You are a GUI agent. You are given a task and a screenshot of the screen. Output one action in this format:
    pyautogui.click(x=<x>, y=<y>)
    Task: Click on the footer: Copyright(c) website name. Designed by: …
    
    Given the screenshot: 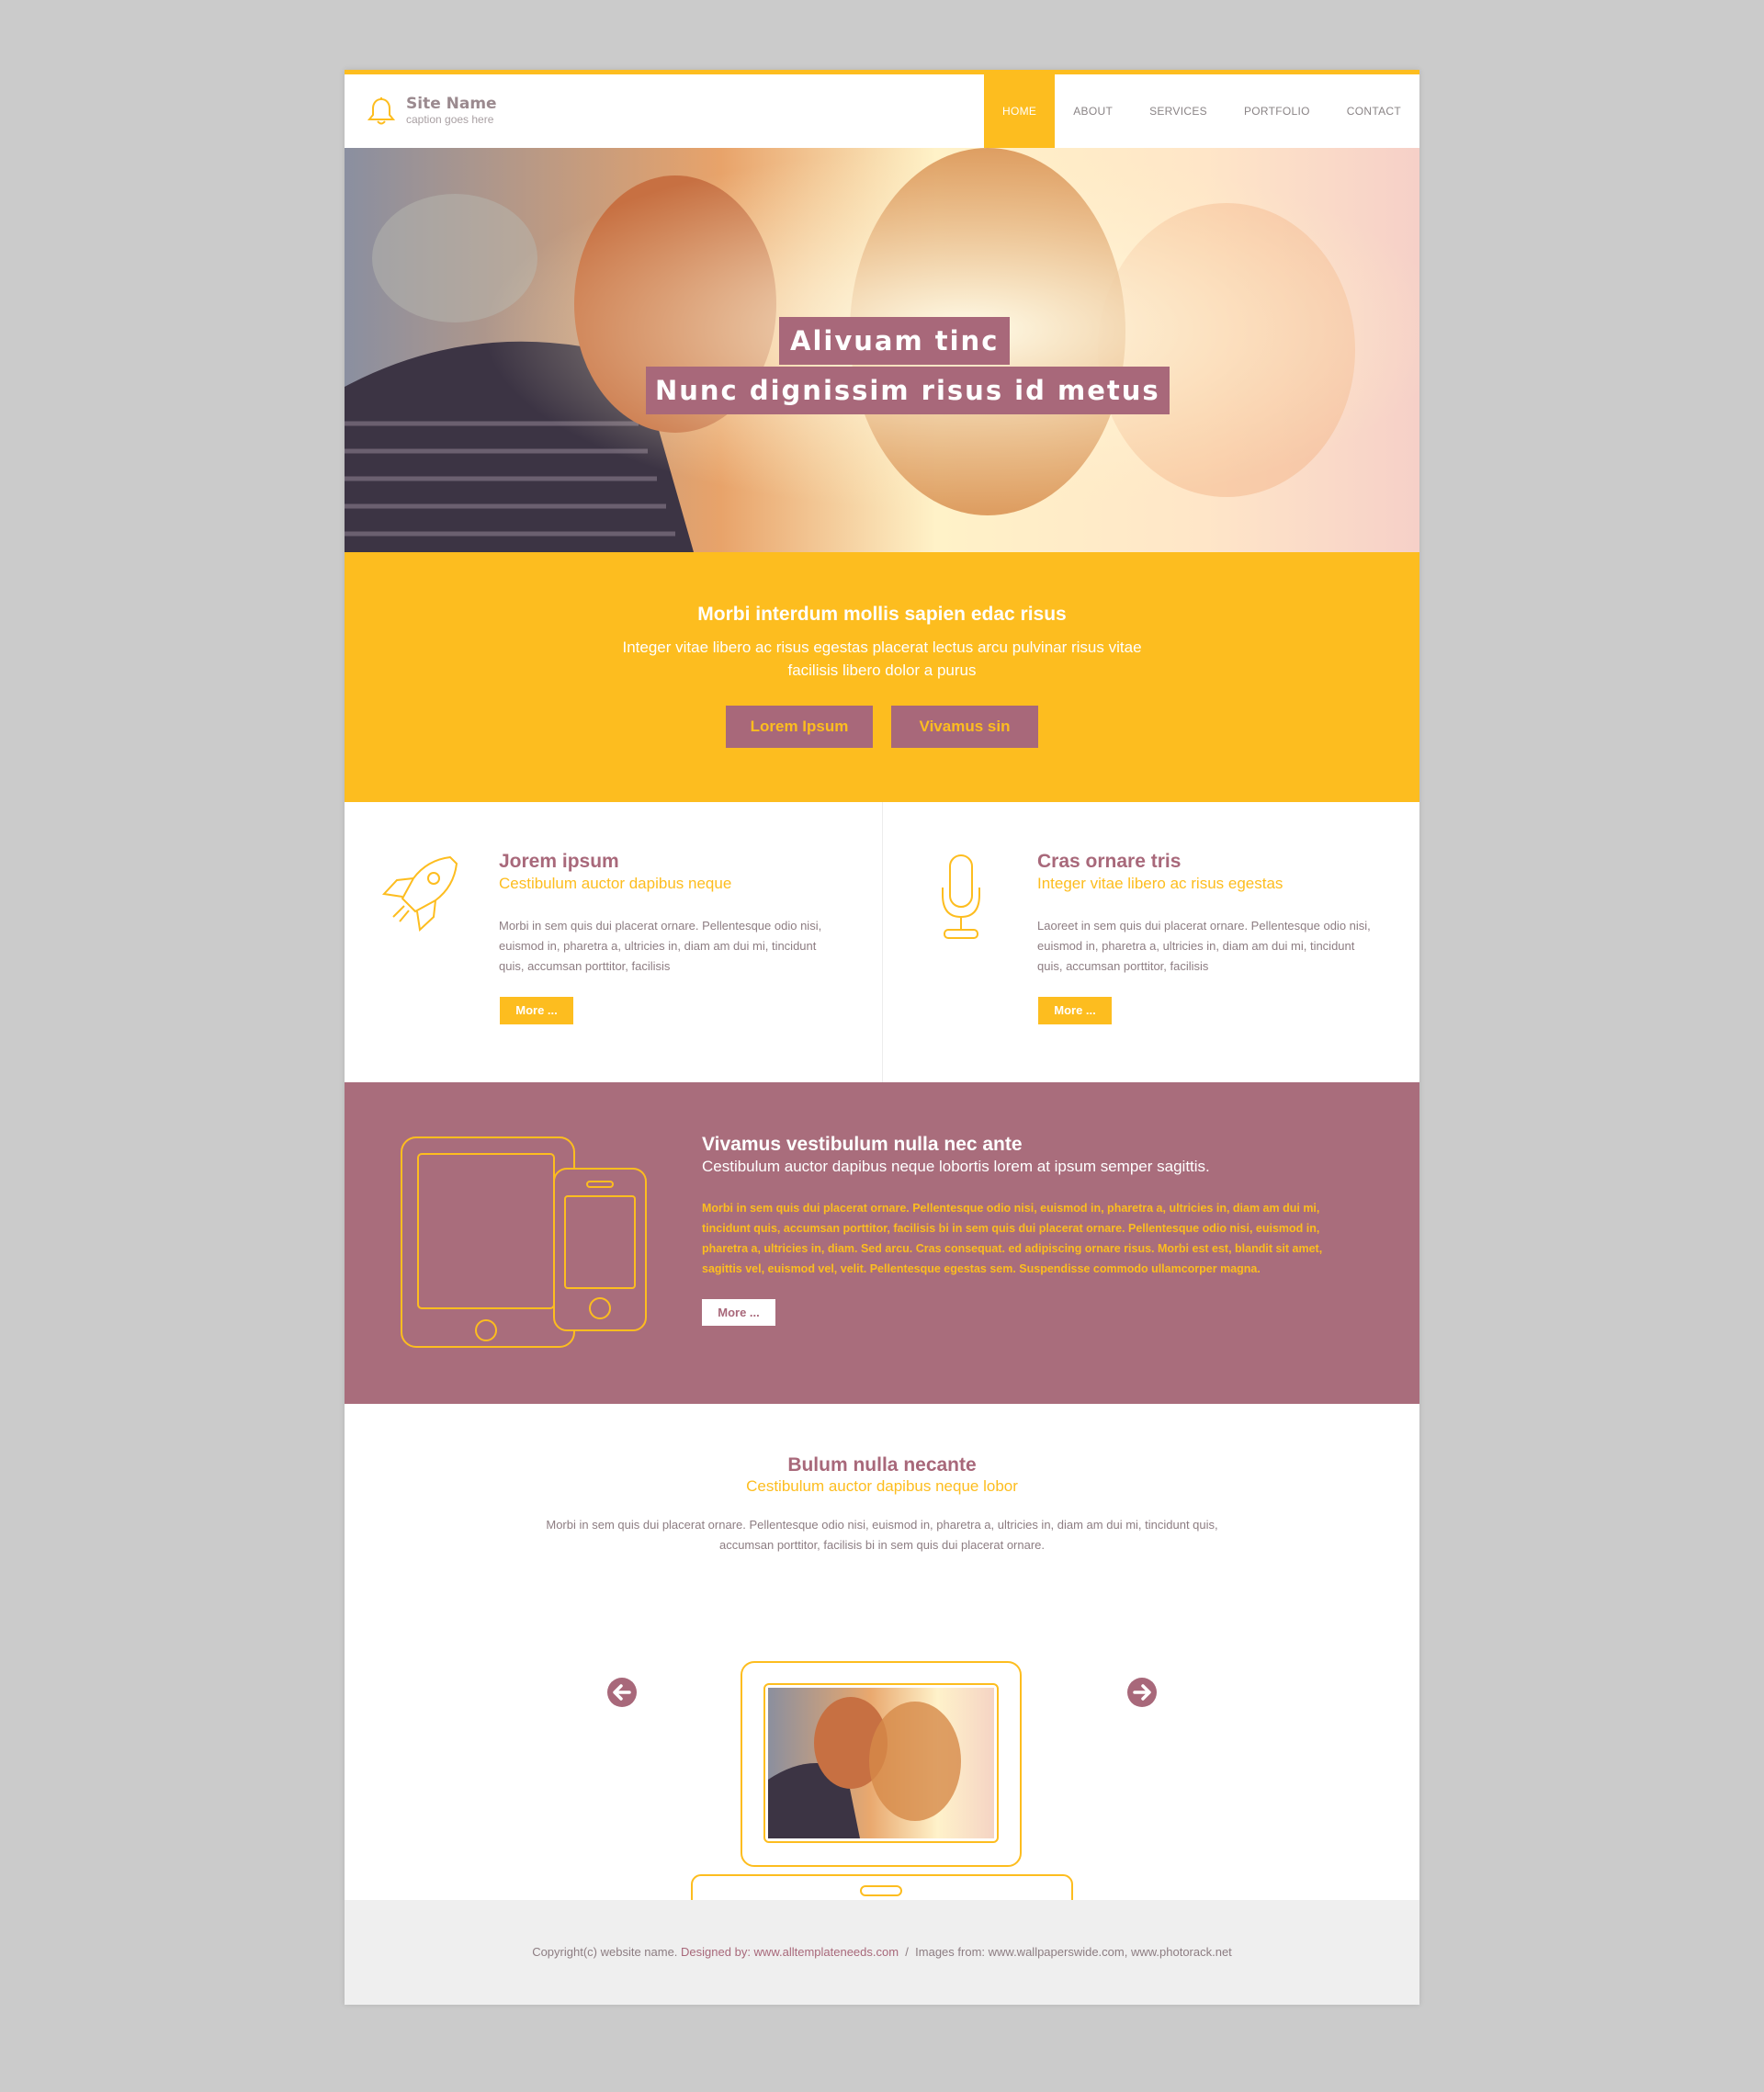 What is the action you would take?
    pyautogui.click(x=882, y=1953)
    